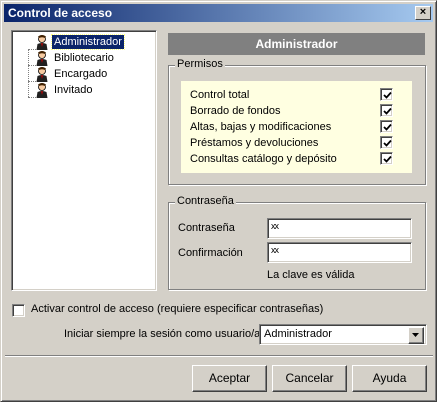 The width and height of the screenshot is (437, 402). I want to click on confirm-label: Confirmación, so click(210, 253).